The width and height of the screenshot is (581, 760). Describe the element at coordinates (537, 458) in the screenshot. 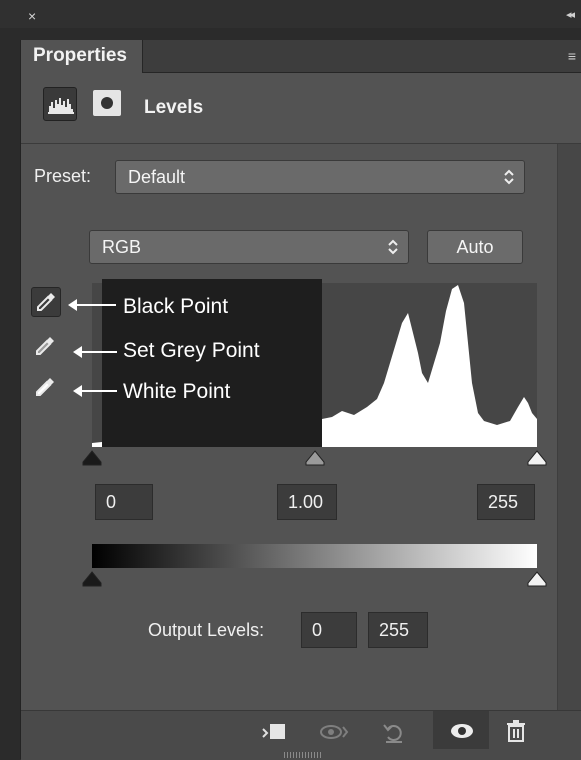

I see `input-white-slider` at that location.